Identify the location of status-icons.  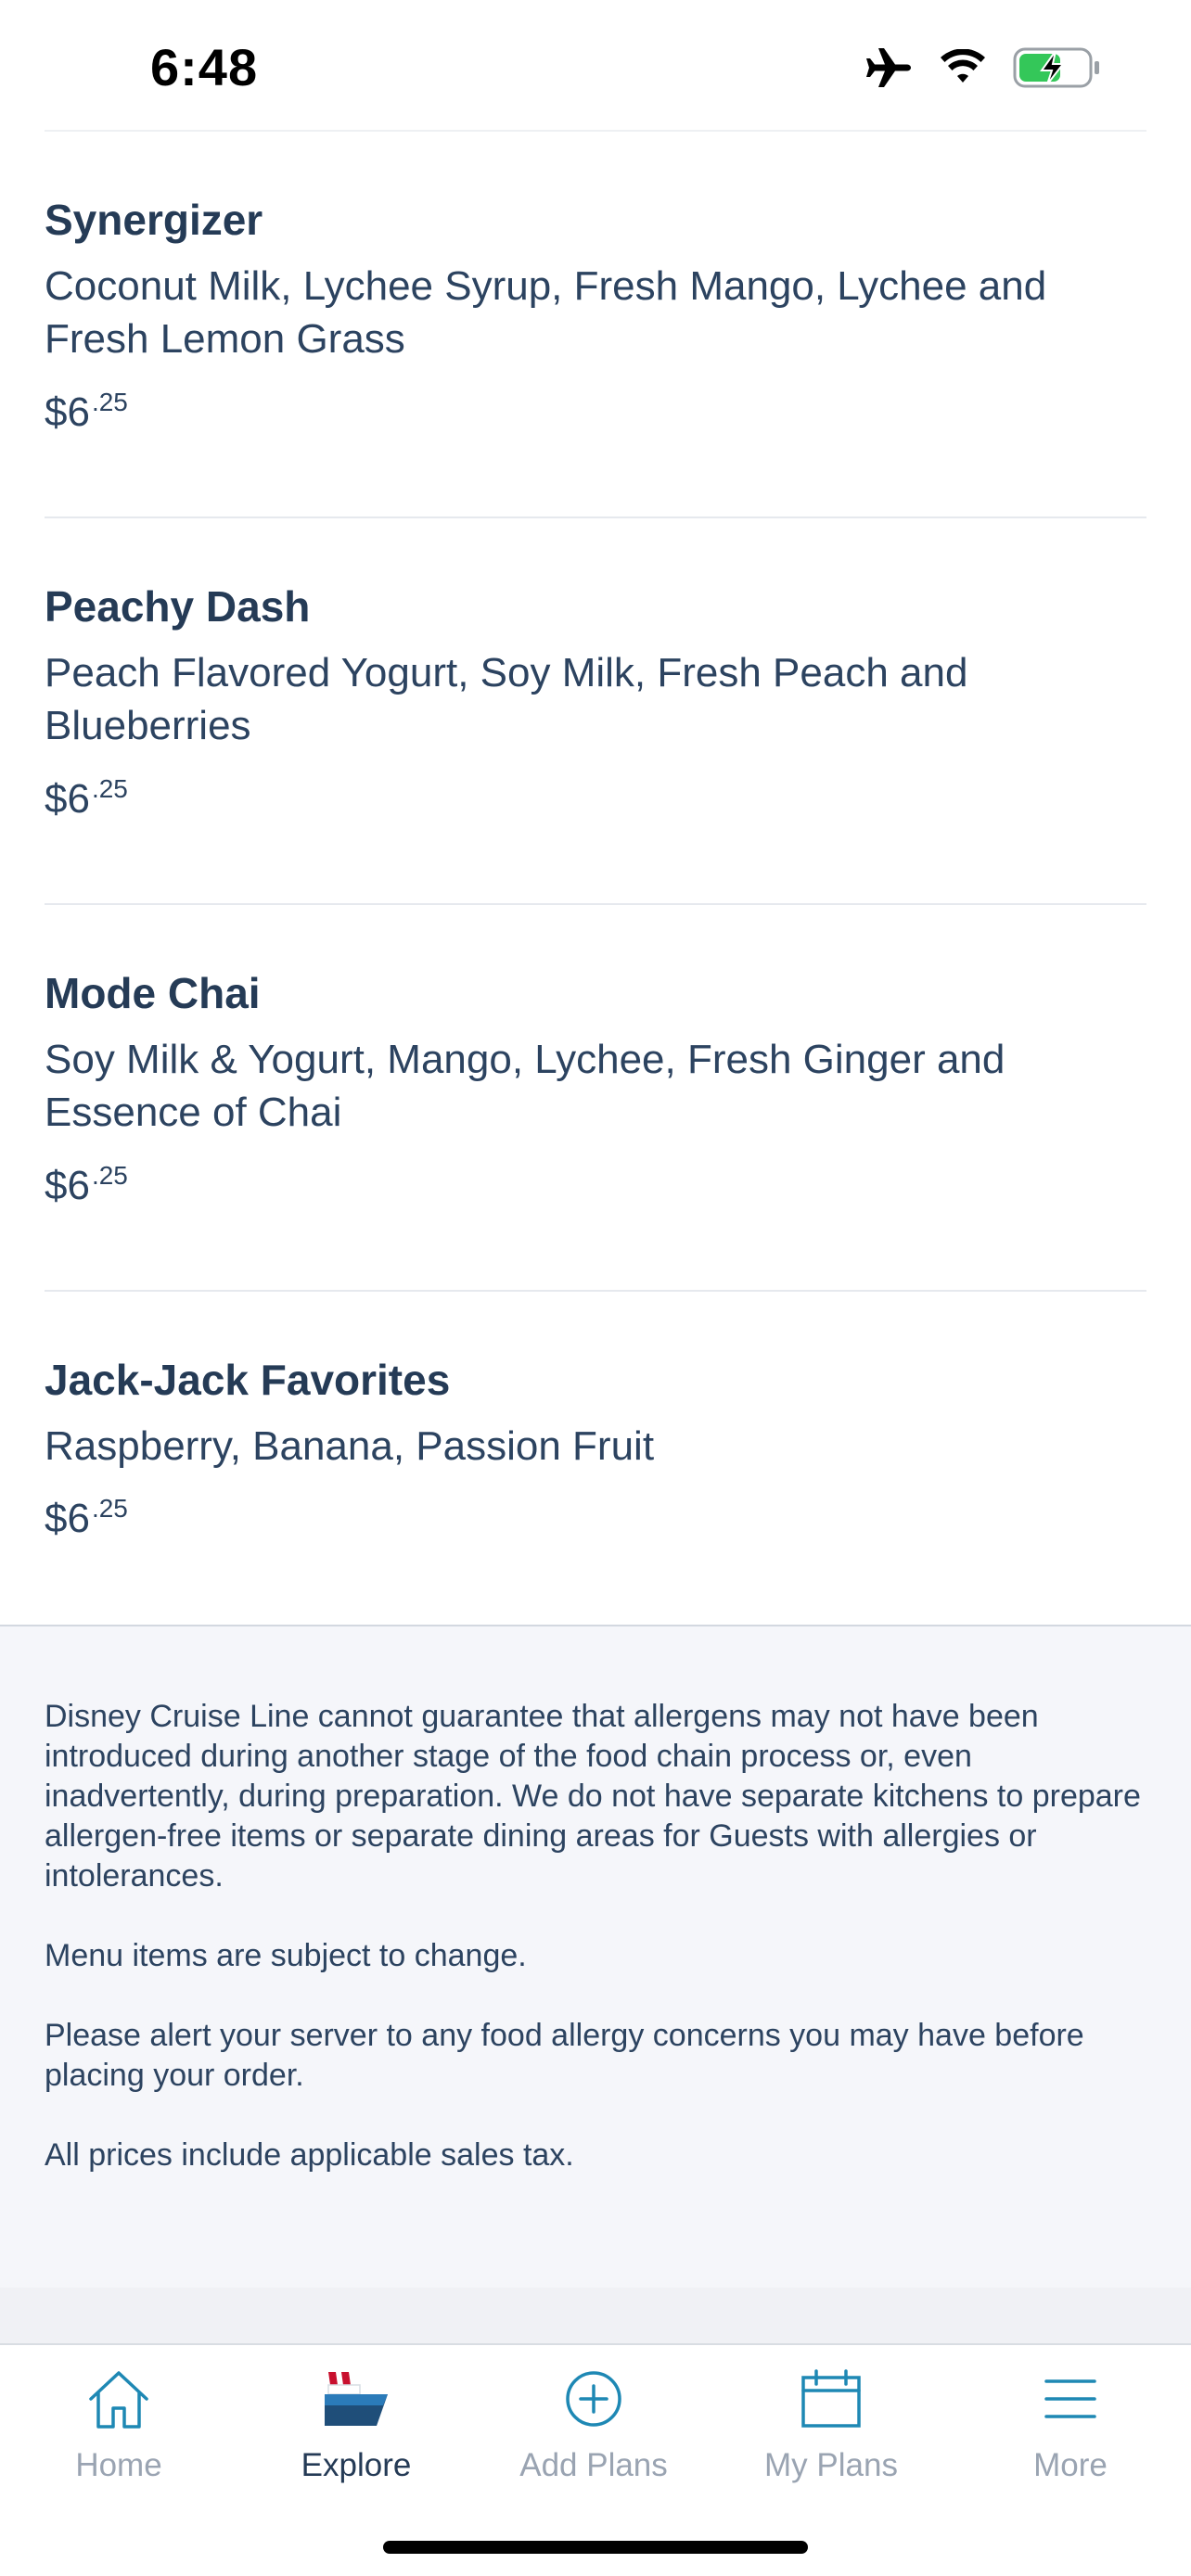
(983, 67).